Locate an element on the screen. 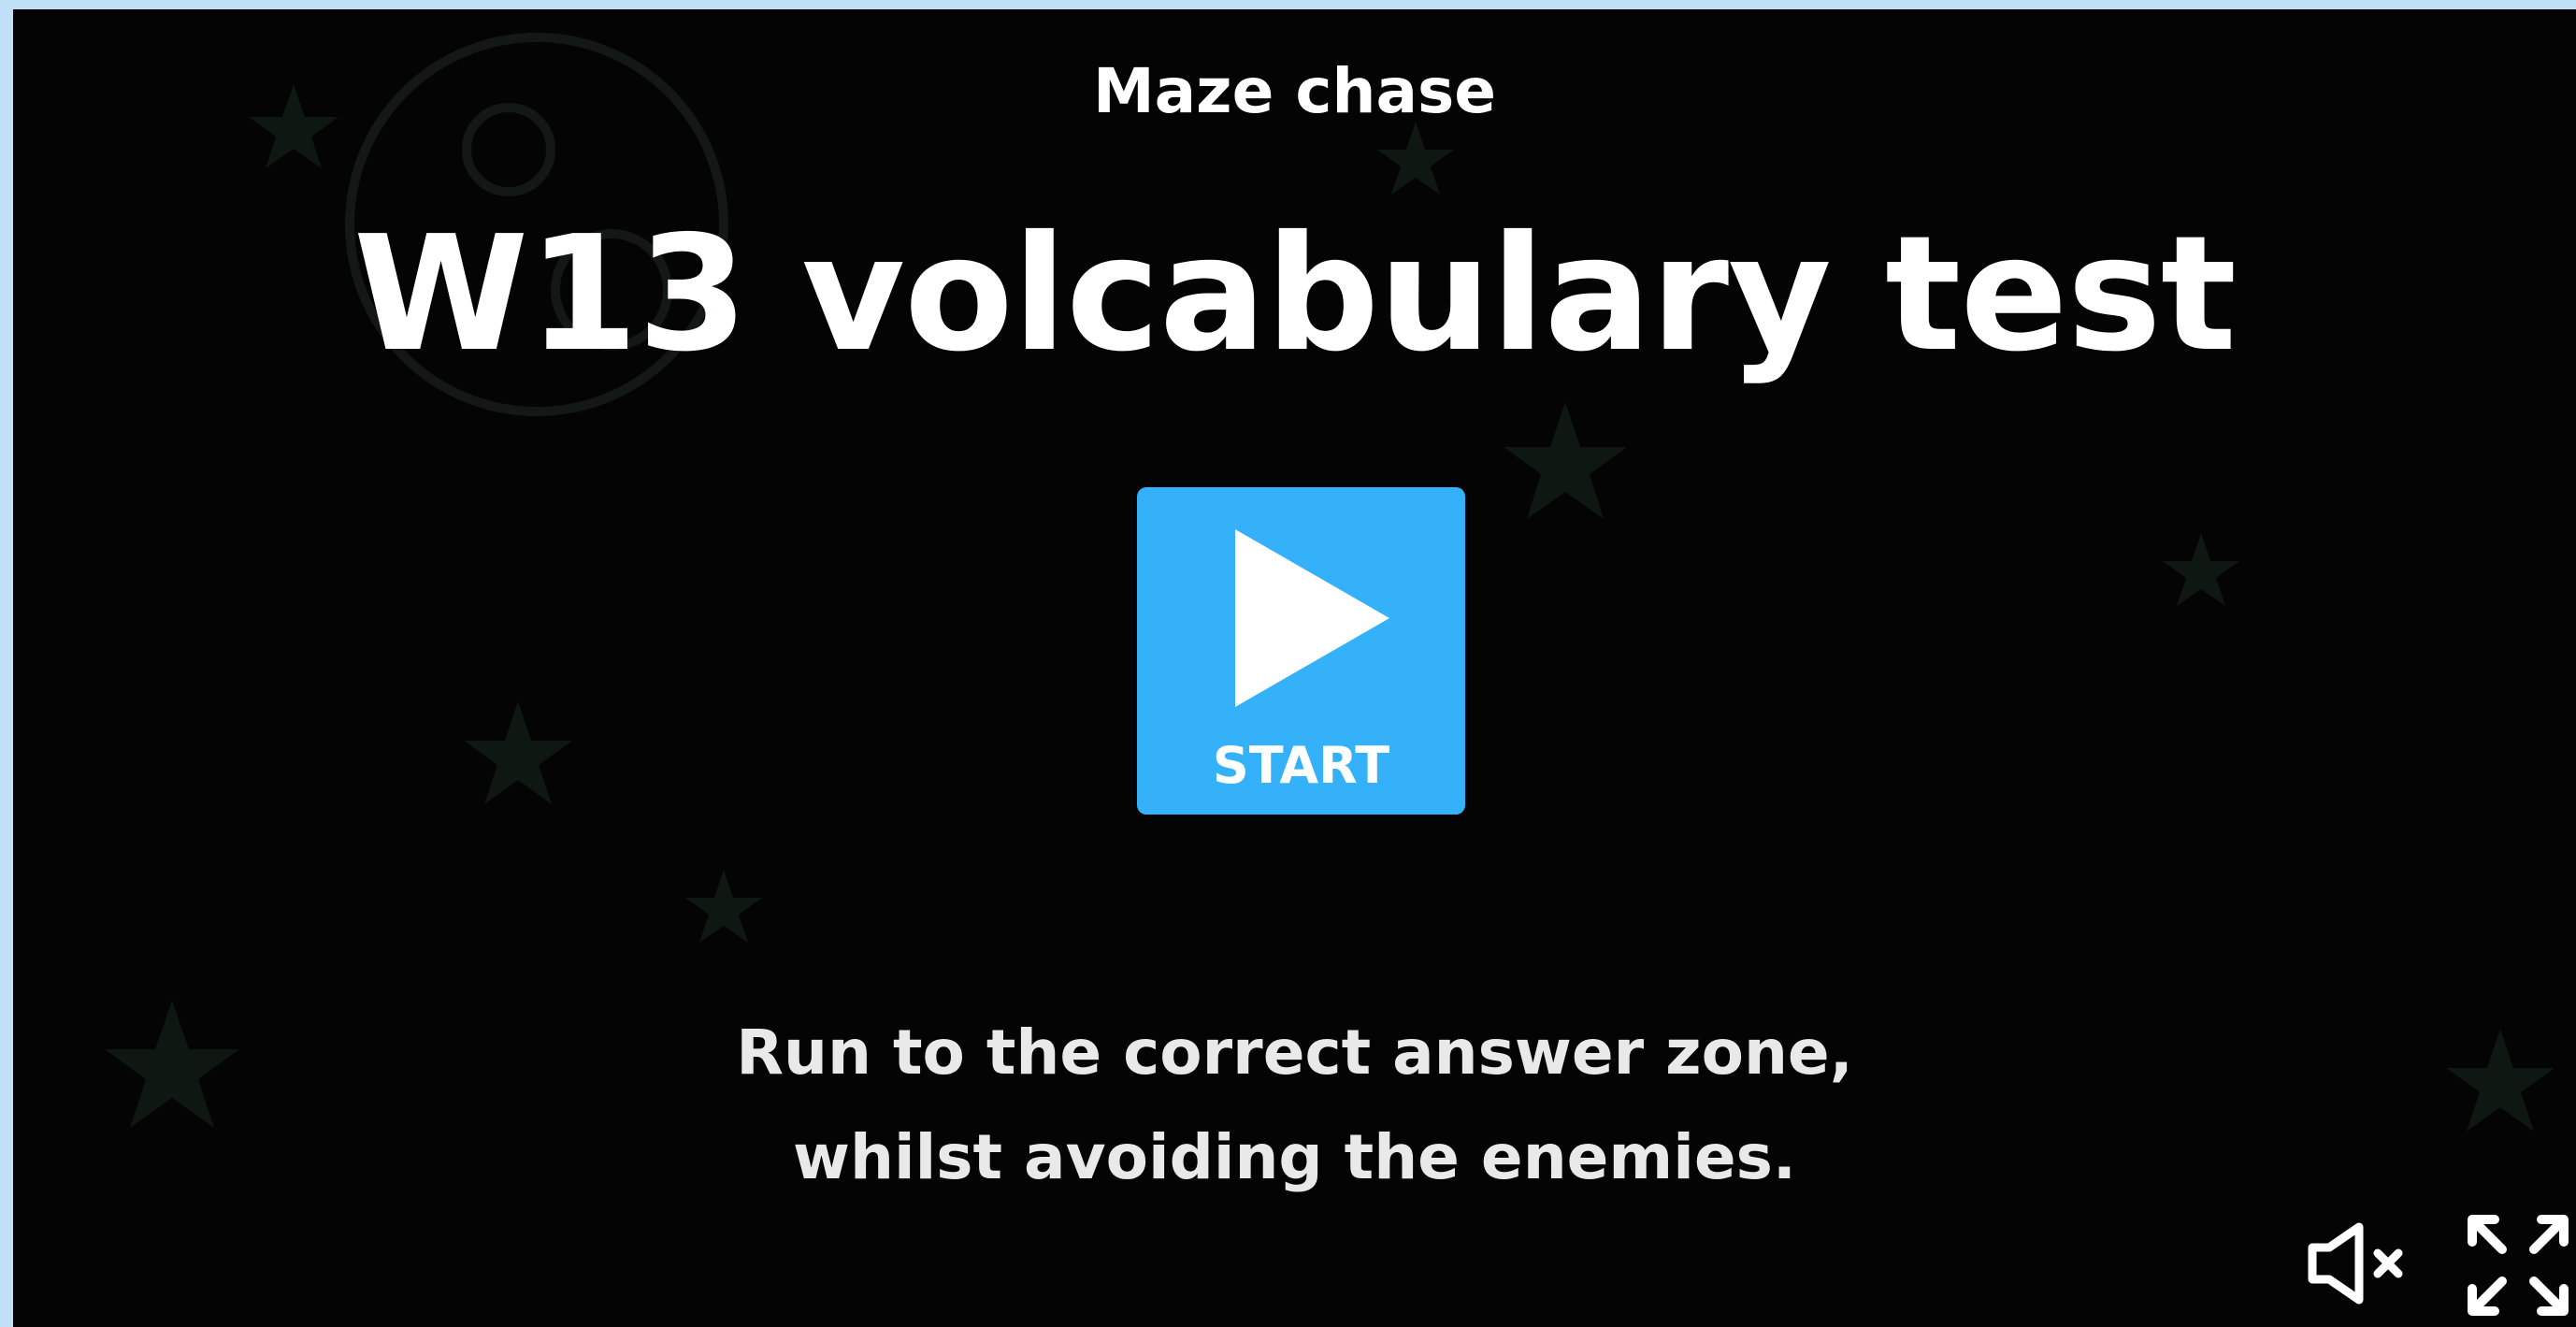  instructions-line-1: Run to the correct answer zone, is located at coordinates (1295, 1053).